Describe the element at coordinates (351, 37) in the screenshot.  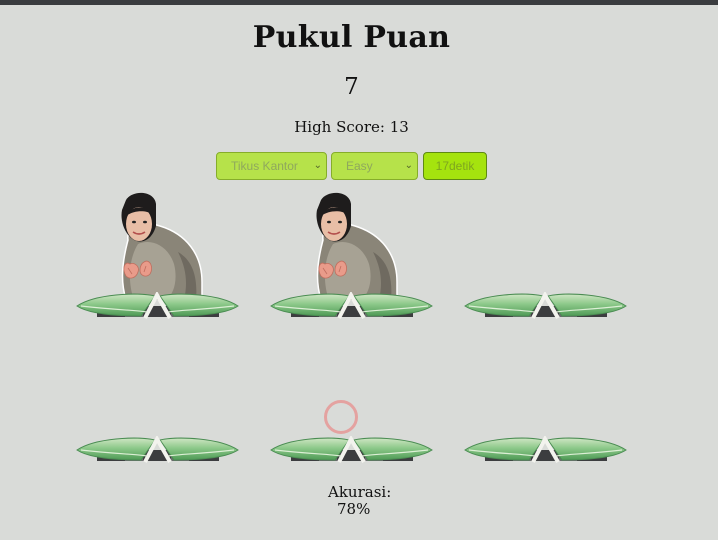
I see `game-title: Pukul Puan` at that location.